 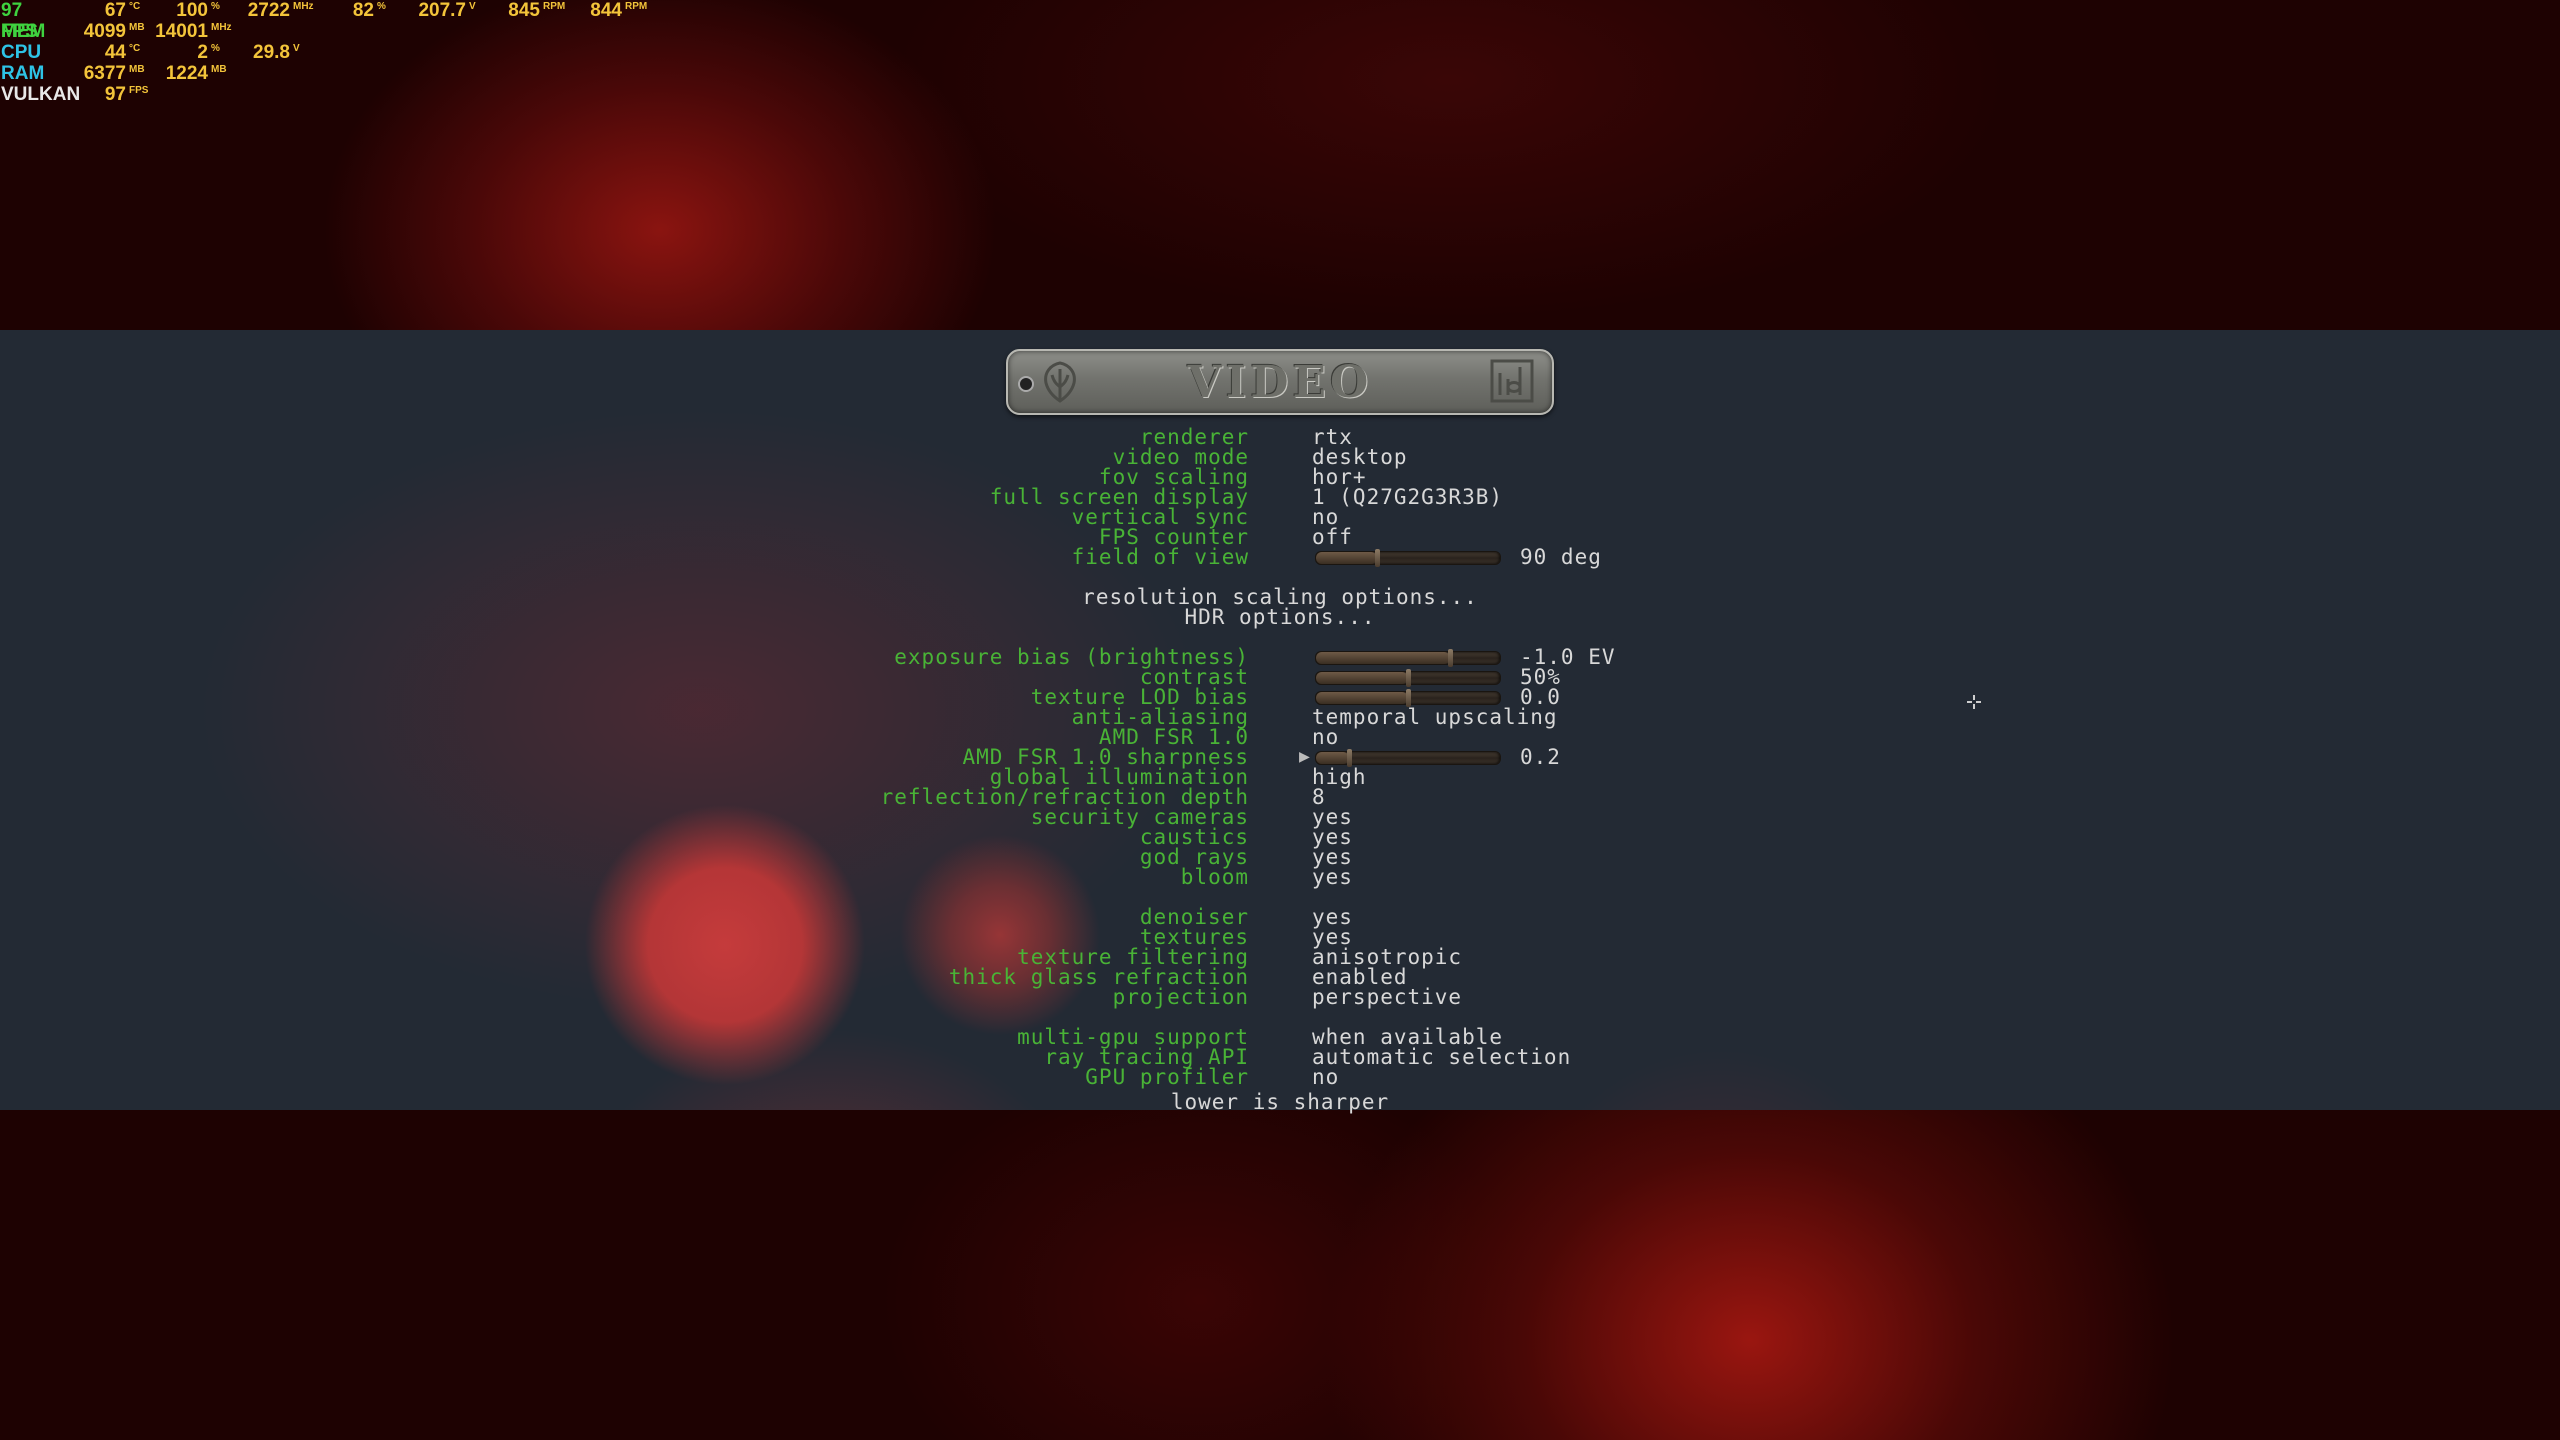 What do you see at coordinates (115, 10) in the screenshot?
I see `osd-metric-number: 67` at bounding box center [115, 10].